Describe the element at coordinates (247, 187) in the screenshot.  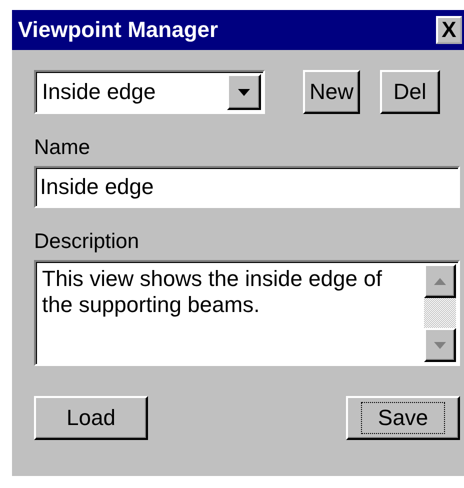
I see `name-field: Inside edge` at that location.